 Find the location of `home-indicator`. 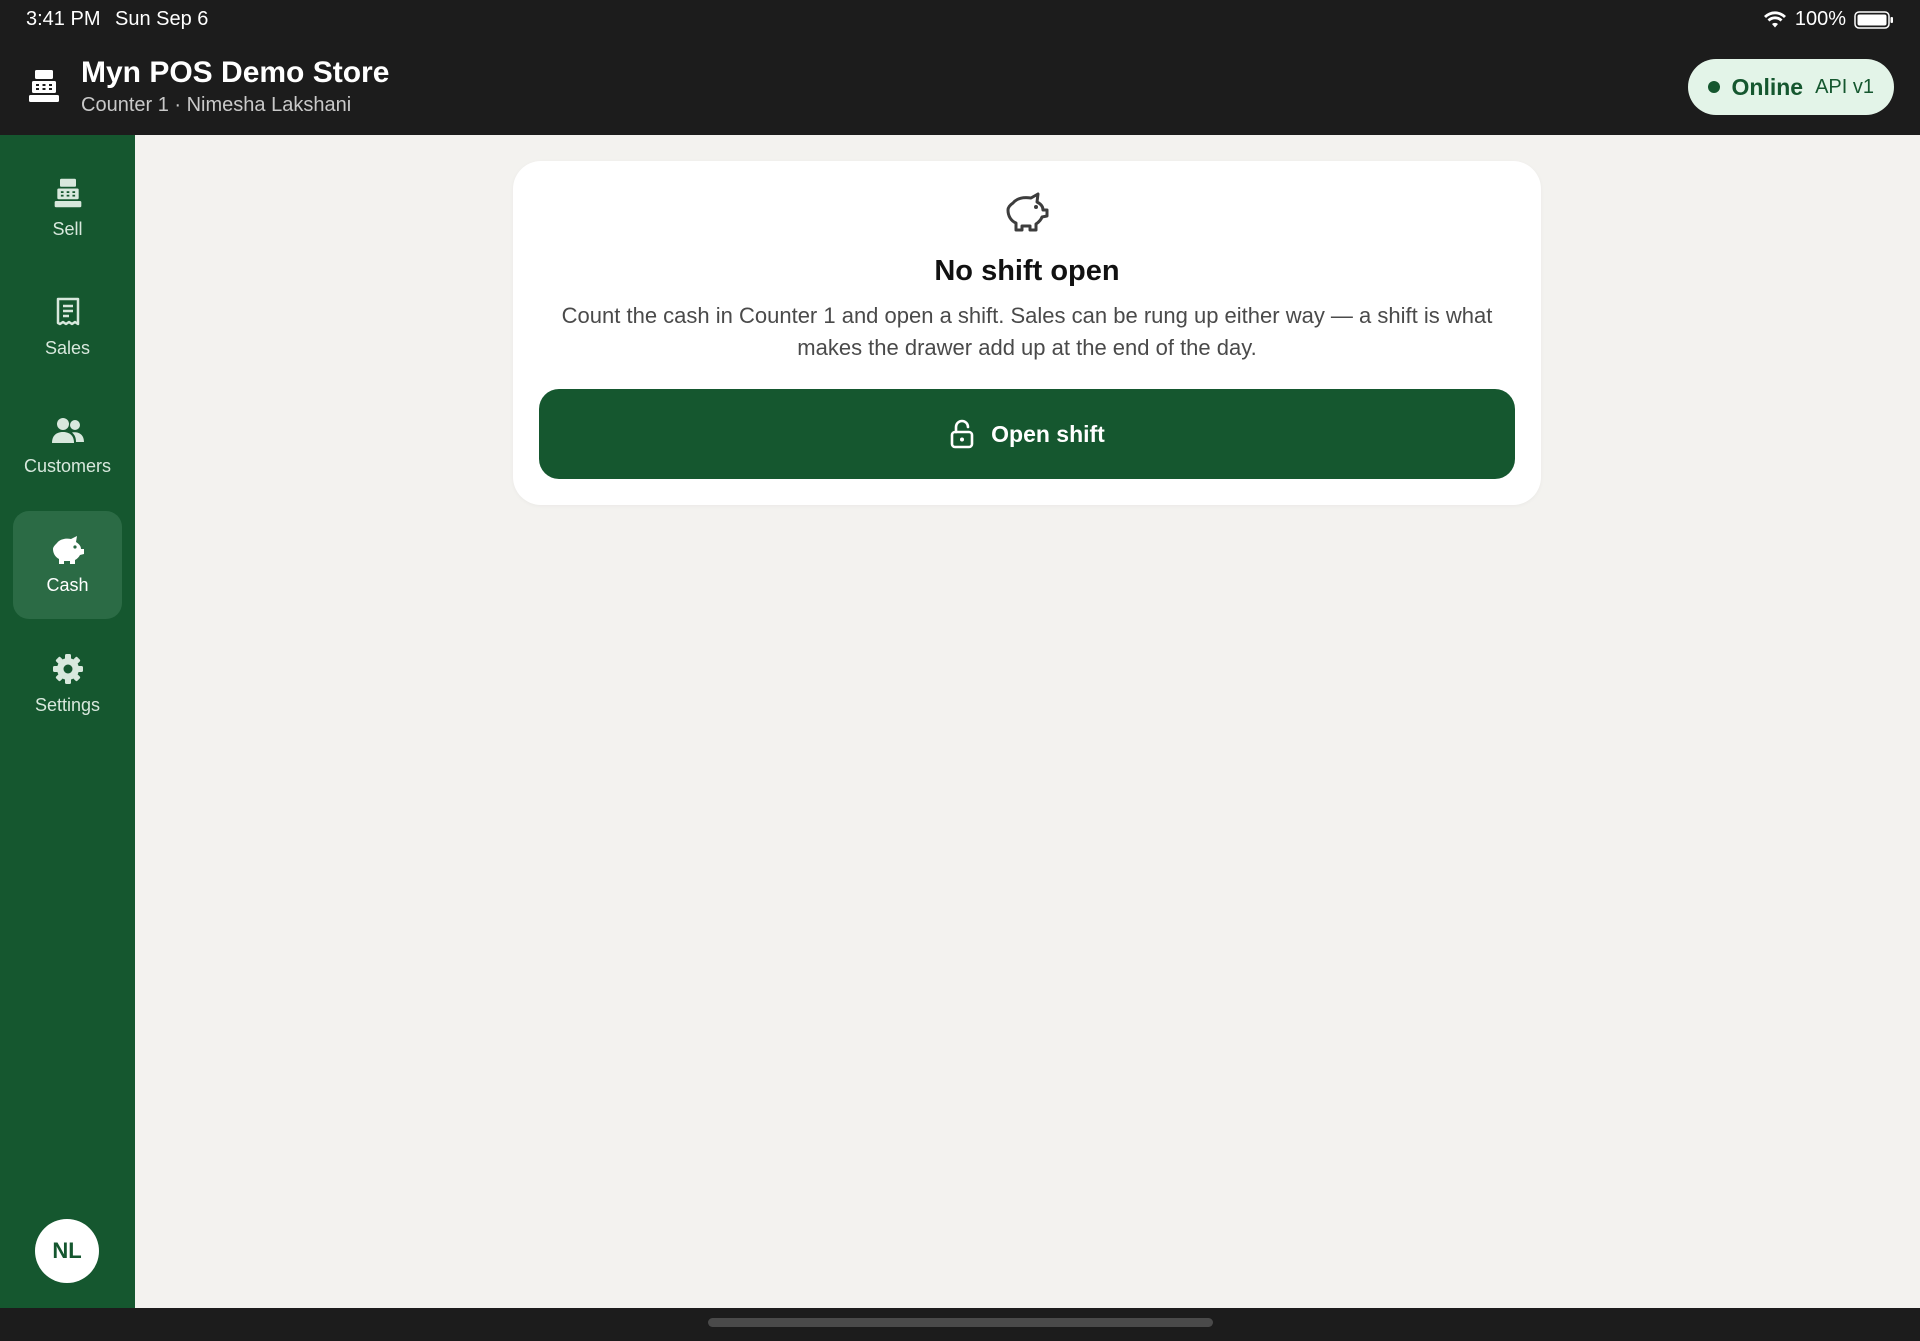

home-indicator is located at coordinates (960, 1322).